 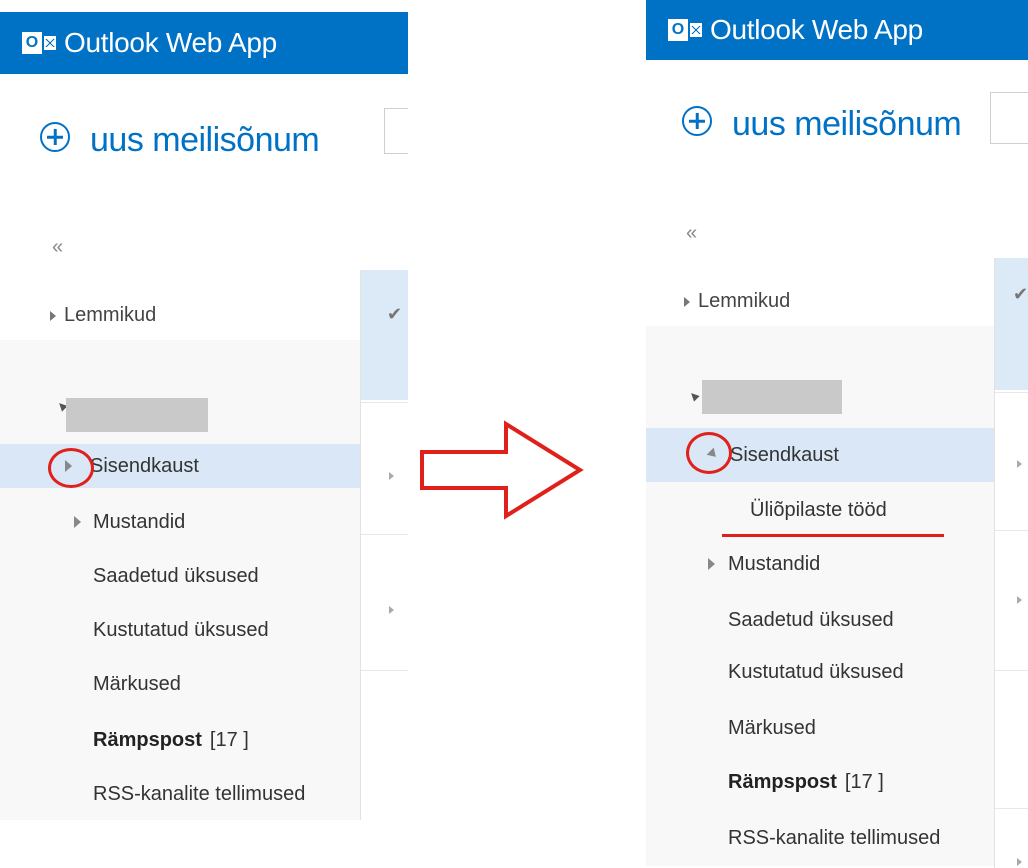 I want to click on transition-arrow-icon, so click(x=502, y=470).